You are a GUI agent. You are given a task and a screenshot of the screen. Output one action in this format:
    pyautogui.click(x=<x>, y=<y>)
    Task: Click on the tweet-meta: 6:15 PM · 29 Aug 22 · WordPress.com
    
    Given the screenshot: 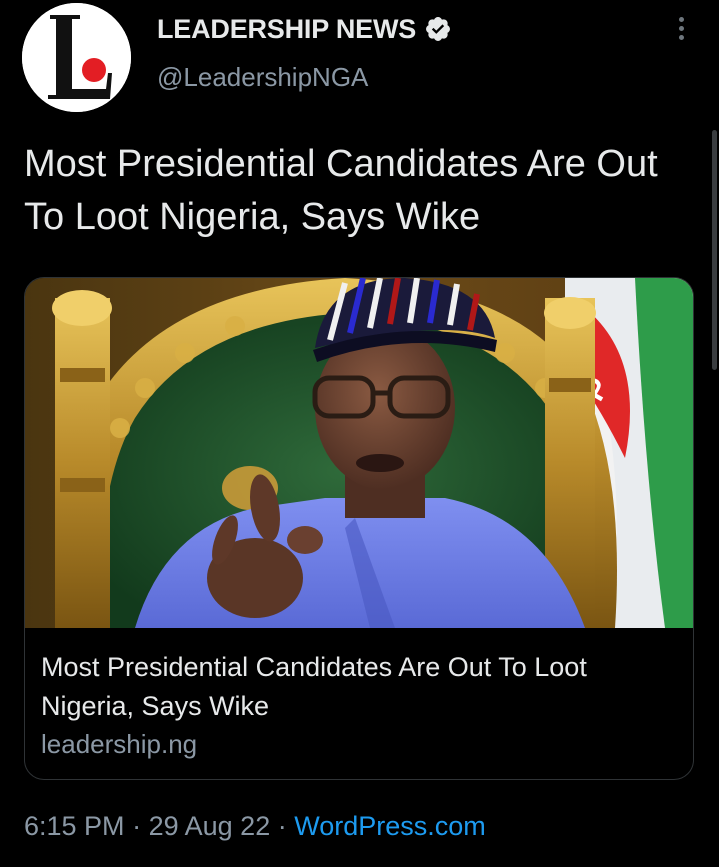 What is the action you would take?
    pyautogui.click(x=255, y=826)
    